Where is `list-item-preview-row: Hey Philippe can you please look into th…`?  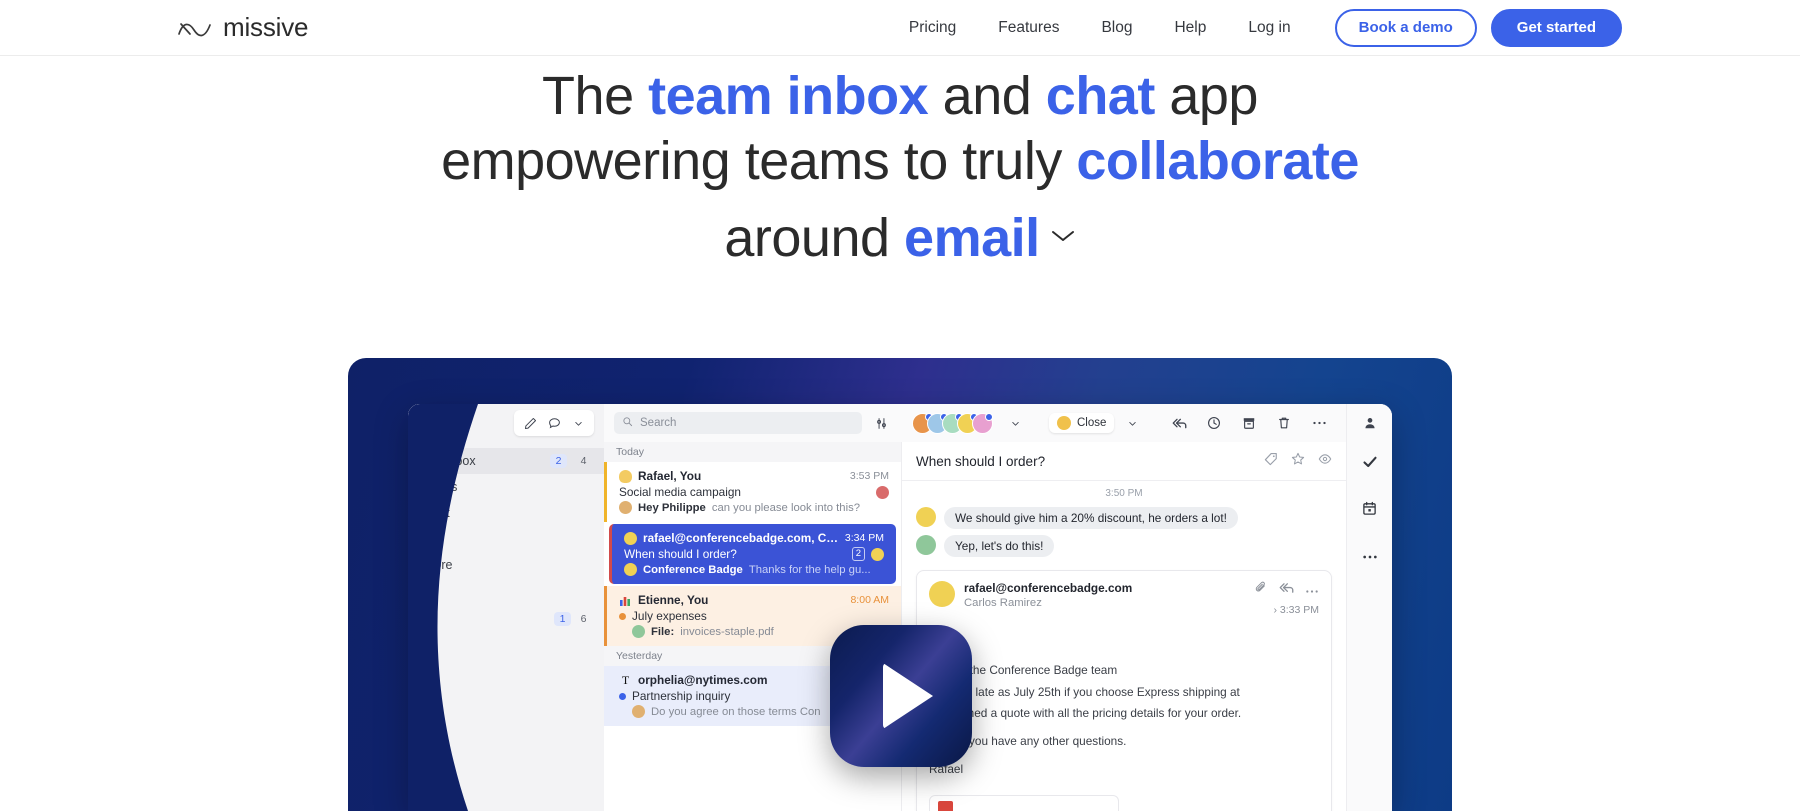
list-item-preview-row: Hey Philippe can you please look into th… is located at coordinates (754, 507).